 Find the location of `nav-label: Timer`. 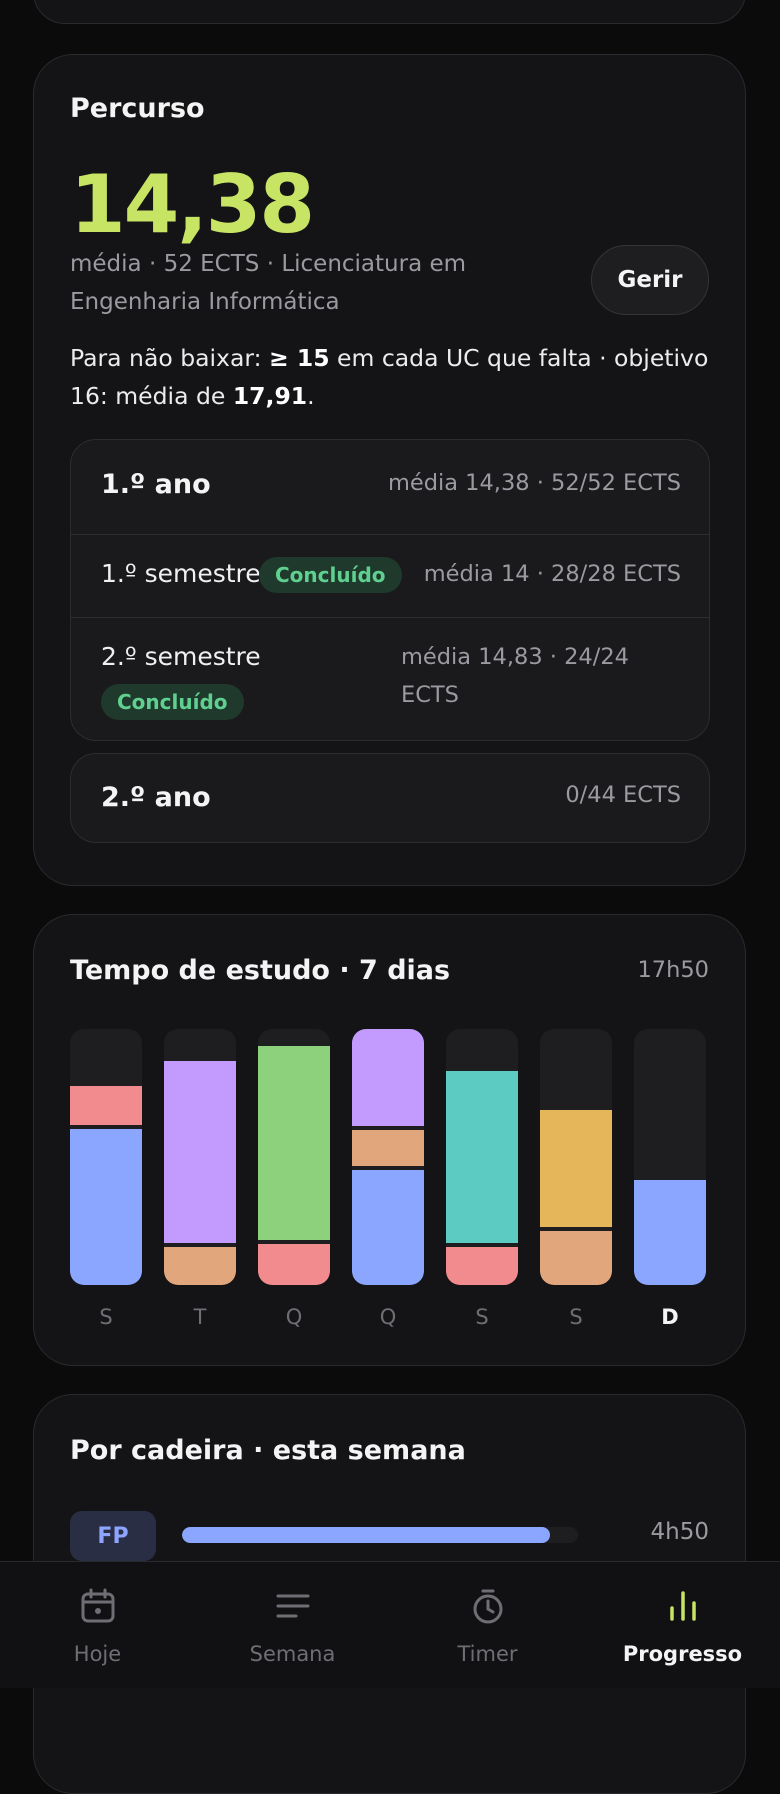

nav-label: Timer is located at coordinates (487, 1654).